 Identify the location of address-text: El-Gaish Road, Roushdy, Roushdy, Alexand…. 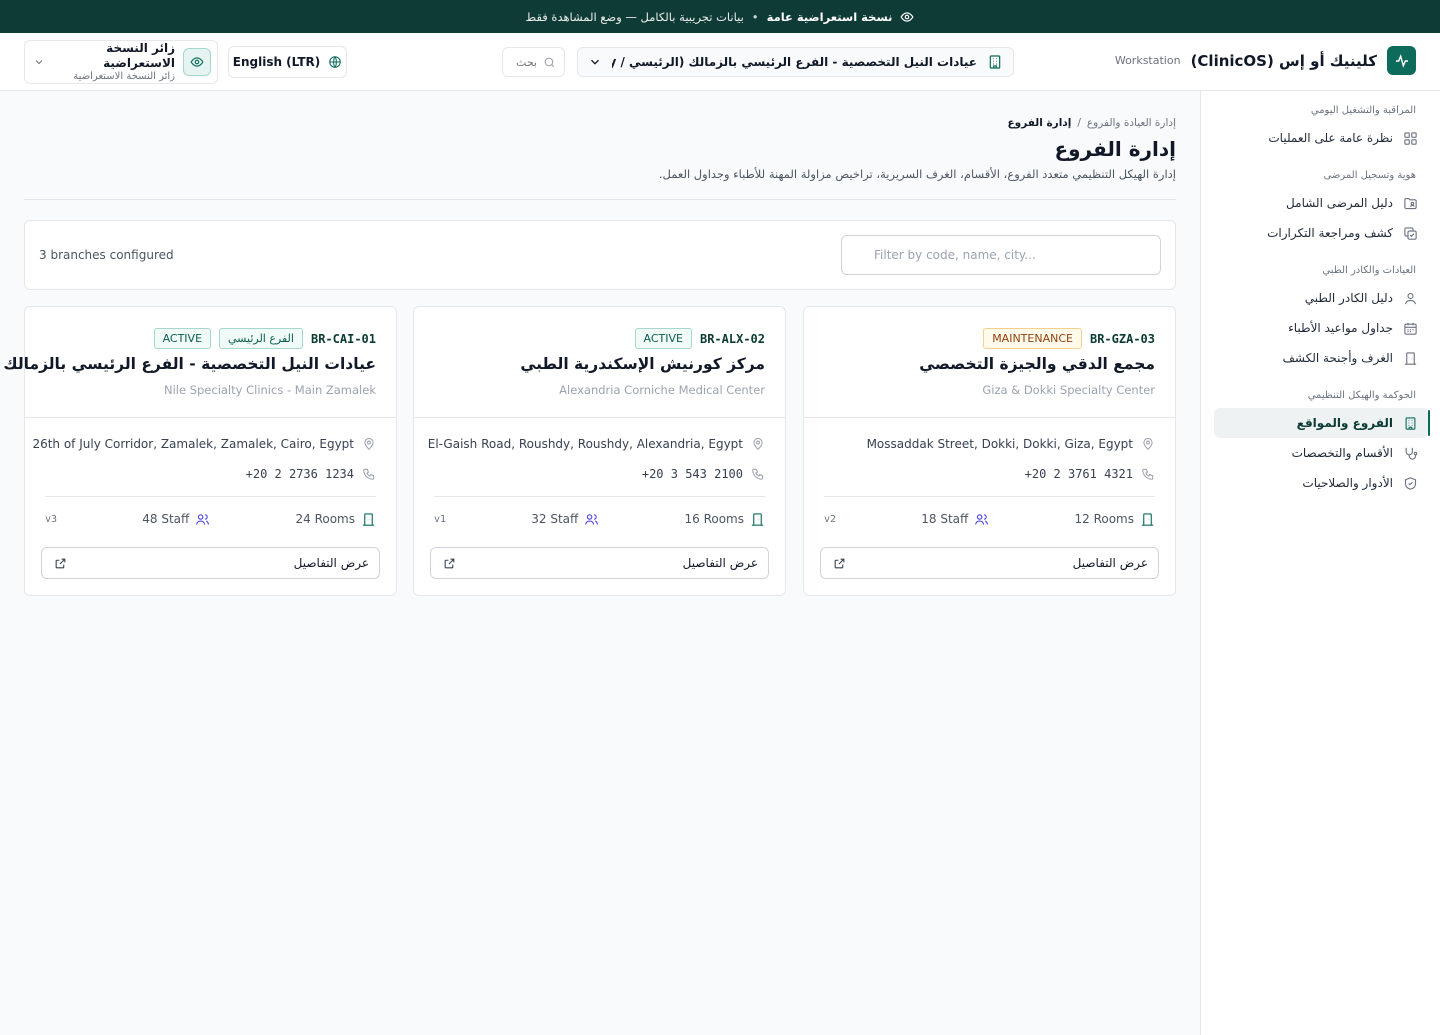
(585, 444).